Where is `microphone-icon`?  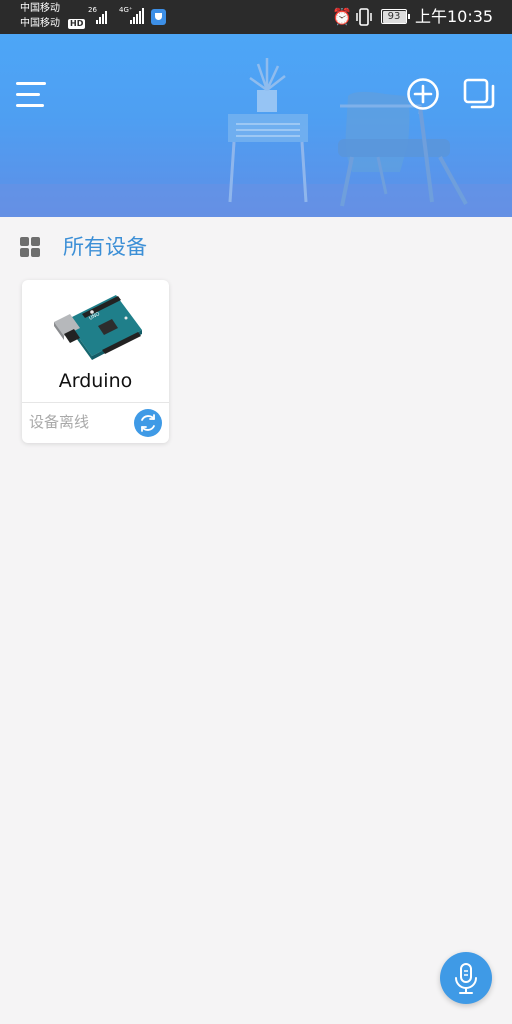
microphone-icon is located at coordinates (466, 978).